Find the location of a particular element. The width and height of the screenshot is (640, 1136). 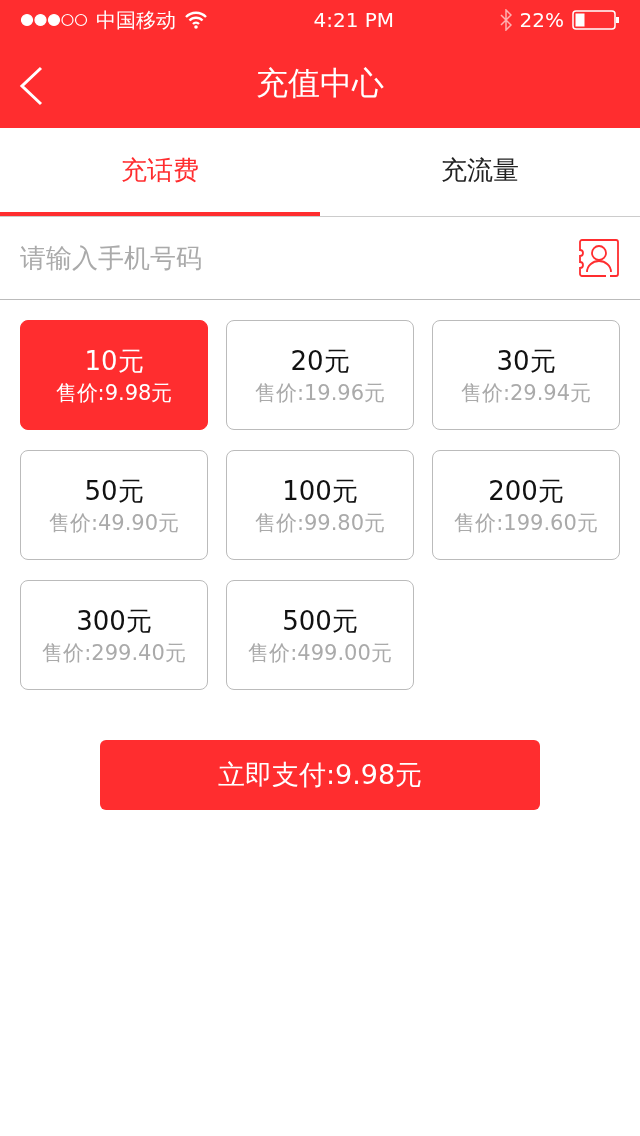

amount-option: 500元 售价:499.00元 is located at coordinates (320, 635).